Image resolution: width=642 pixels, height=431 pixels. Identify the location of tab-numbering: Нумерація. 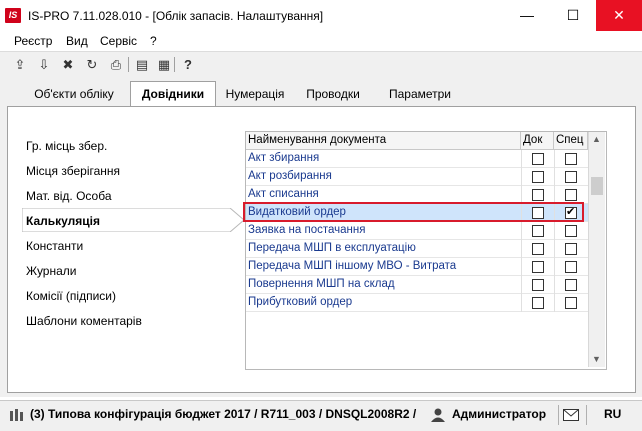
(255, 94).